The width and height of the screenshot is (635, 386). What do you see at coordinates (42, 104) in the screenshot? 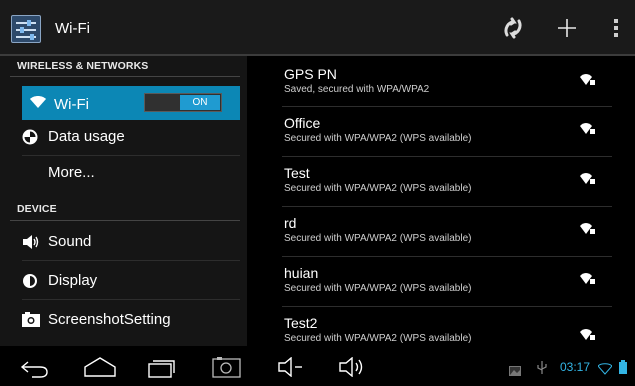
I see `wifi-icon` at bounding box center [42, 104].